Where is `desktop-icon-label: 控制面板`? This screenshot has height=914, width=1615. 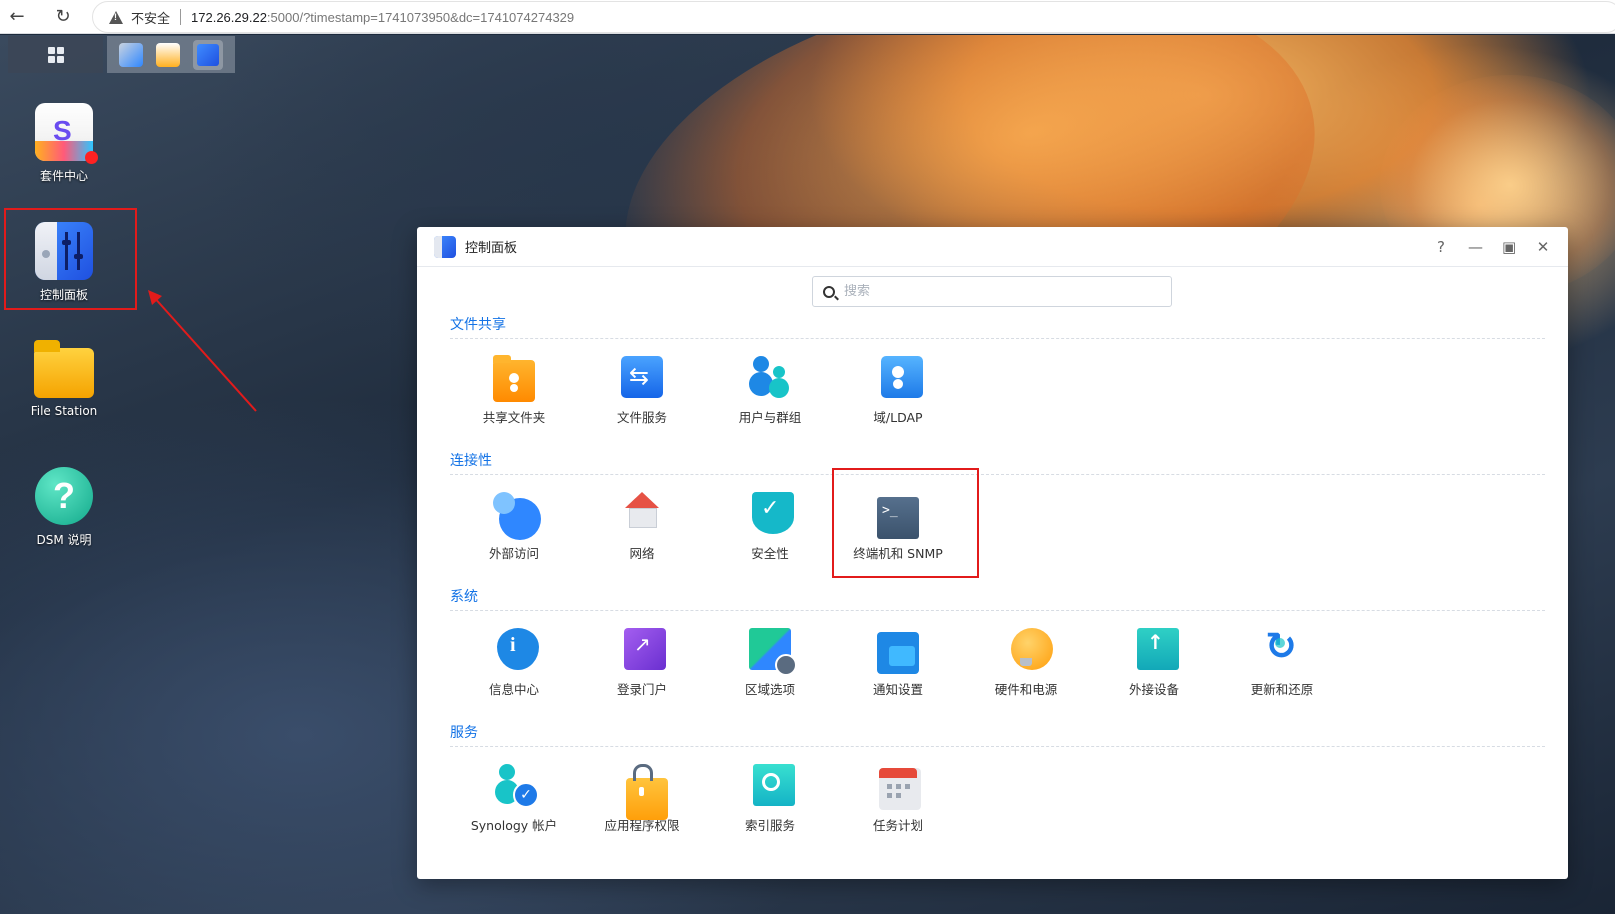
desktop-icon-label: 控制面板 is located at coordinates (63, 295).